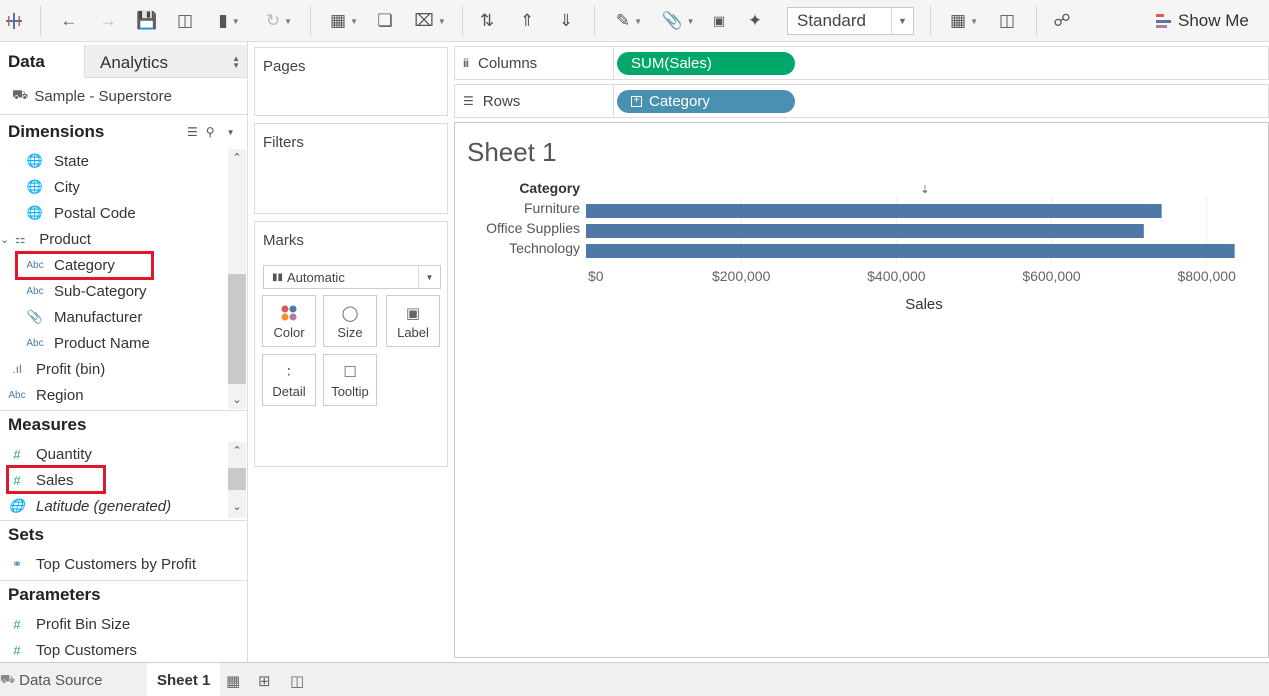  I want to click on size-label: Size, so click(350, 332).